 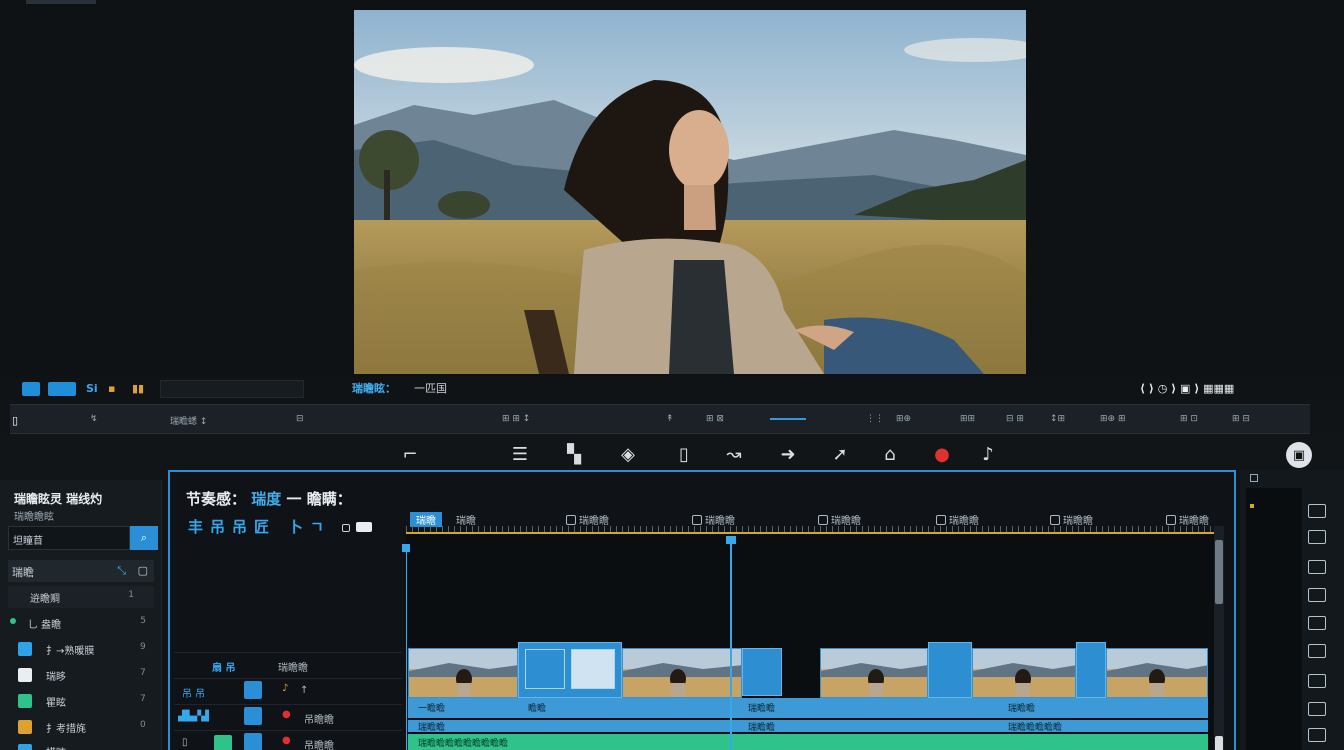 What do you see at coordinates (66, 727) in the screenshot?
I see `list-item-label: 扌考措旄` at bounding box center [66, 727].